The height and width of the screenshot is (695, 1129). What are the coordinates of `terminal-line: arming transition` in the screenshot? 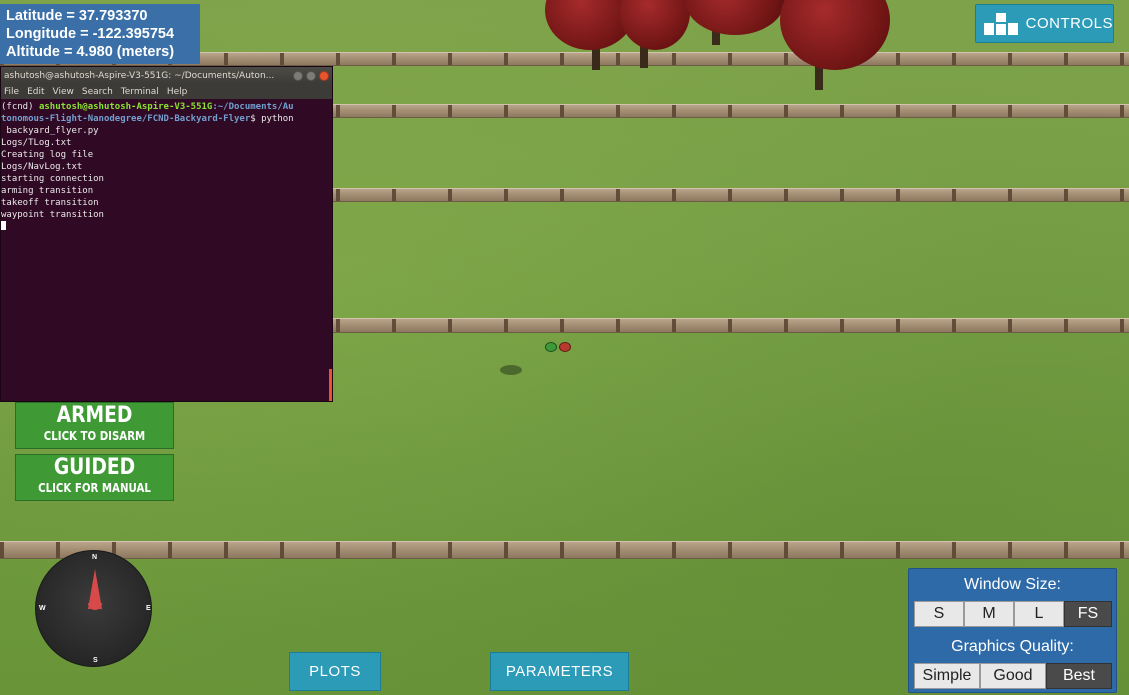 It's located at (47, 191).